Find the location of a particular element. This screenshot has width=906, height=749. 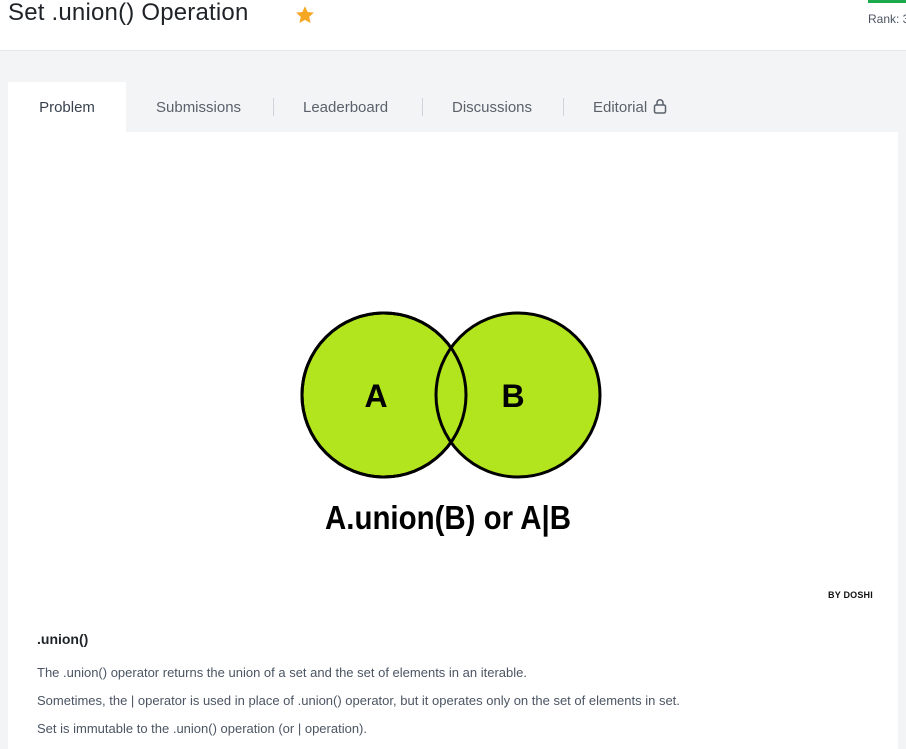

lock-icon is located at coordinates (660, 106).